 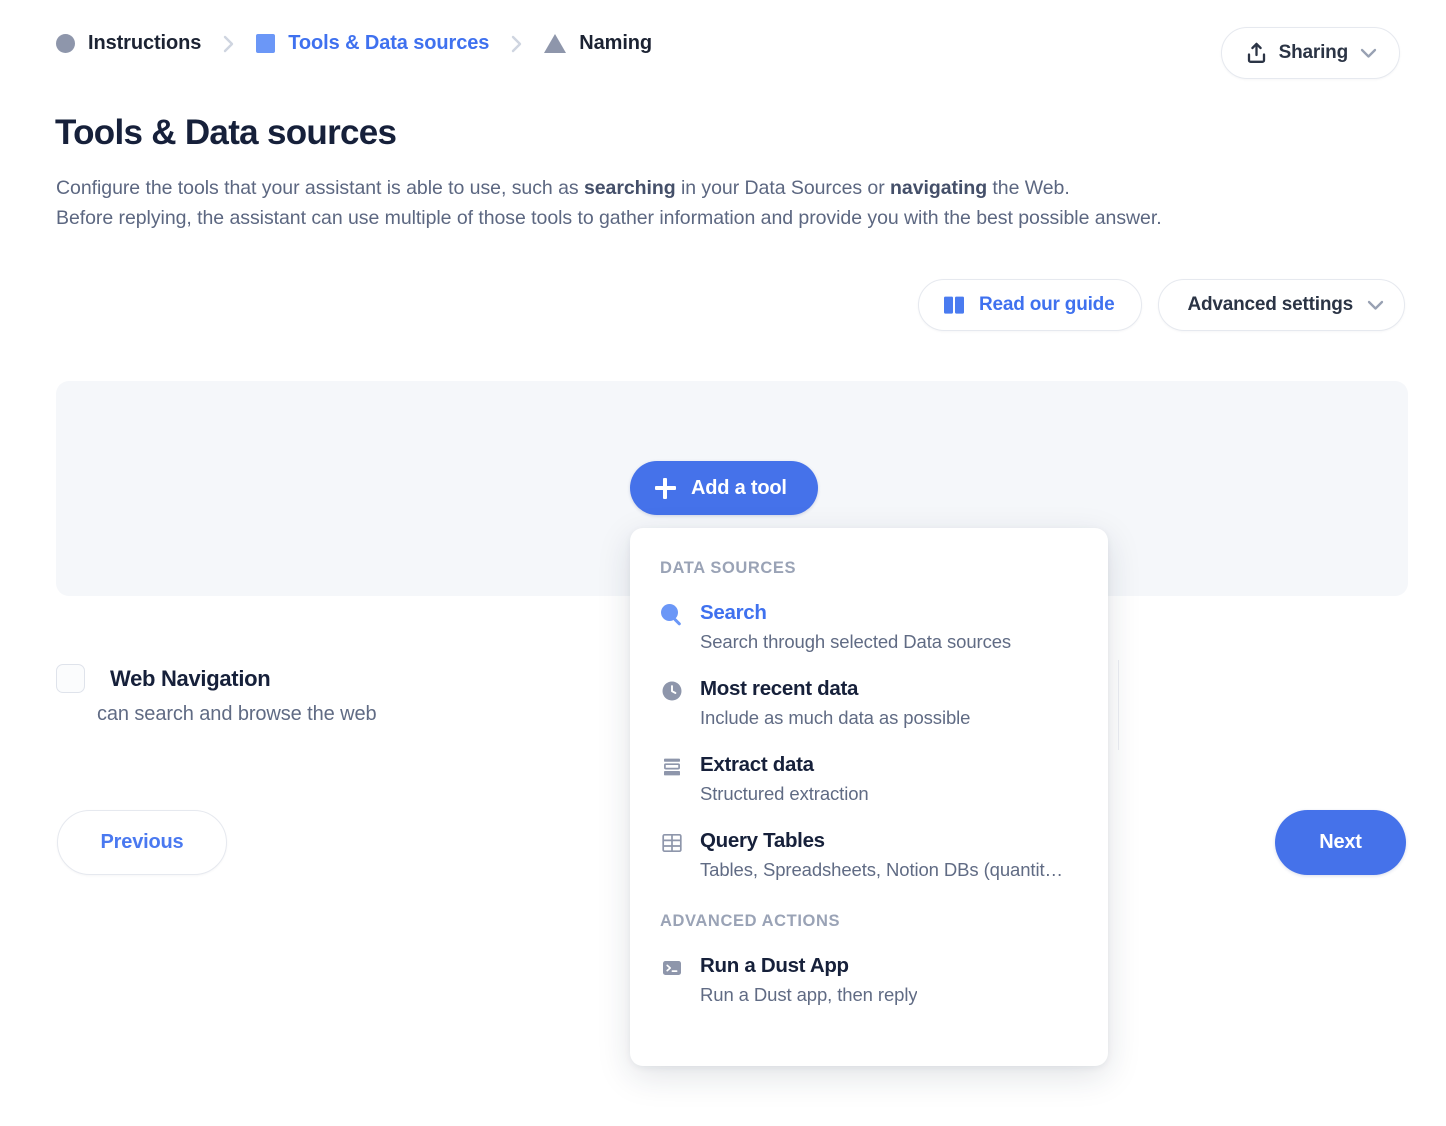 I want to click on breadcrumb: Instructions Tools & Data sources Naming, so click(x=354, y=43).